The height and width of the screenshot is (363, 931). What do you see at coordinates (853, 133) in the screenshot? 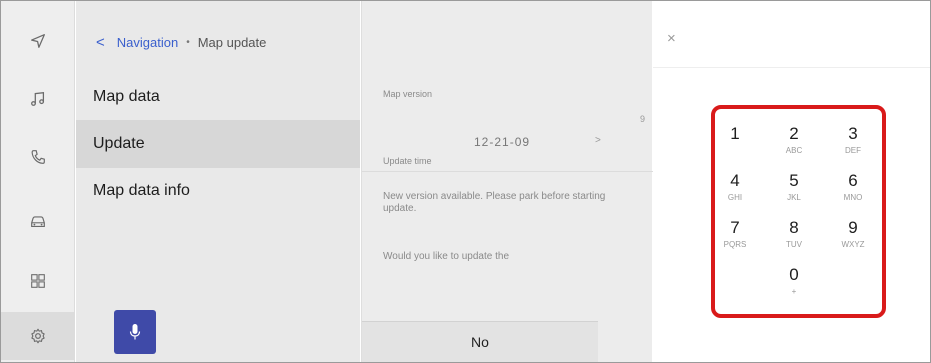
I see `key-digit: 3` at bounding box center [853, 133].